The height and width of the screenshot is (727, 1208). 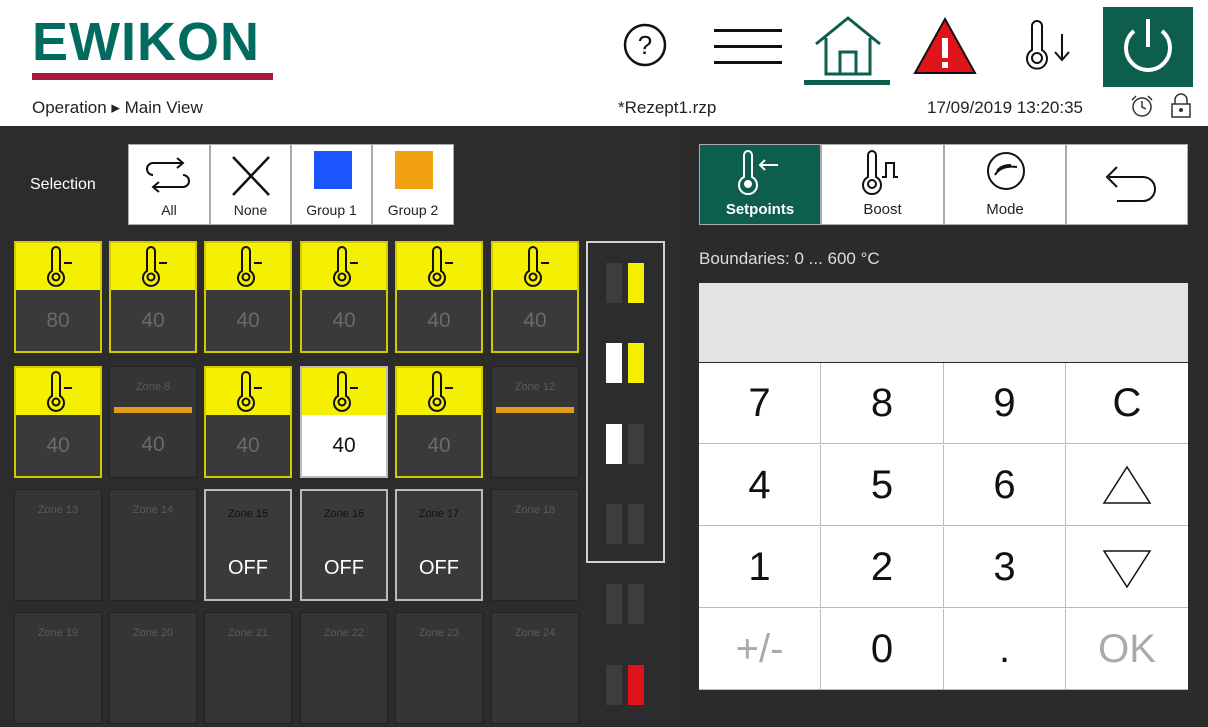 What do you see at coordinates (58, 668) in the screenshot?
I see `zone-tile: Zone 19` at bounding box center [58, 668].